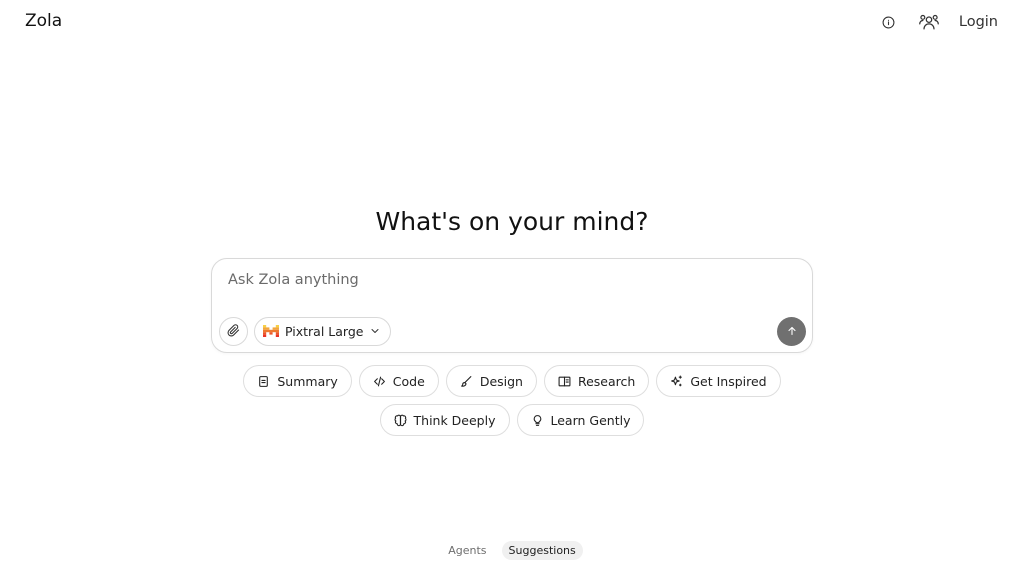  Describe the element at coordinates (467, 550) in the screenshot. I see `tab-agents: Agents` at that location.